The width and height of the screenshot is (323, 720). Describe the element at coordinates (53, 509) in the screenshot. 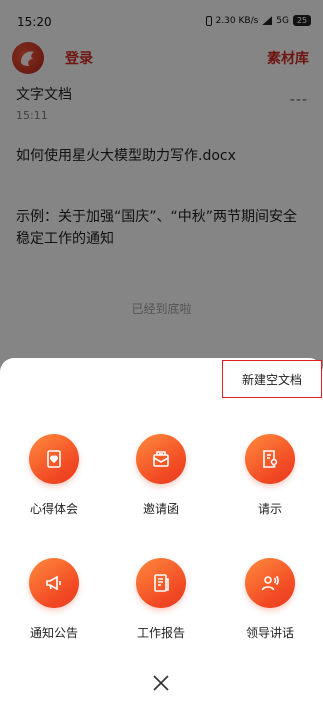

I see `template-label: 心得体会` at that location.